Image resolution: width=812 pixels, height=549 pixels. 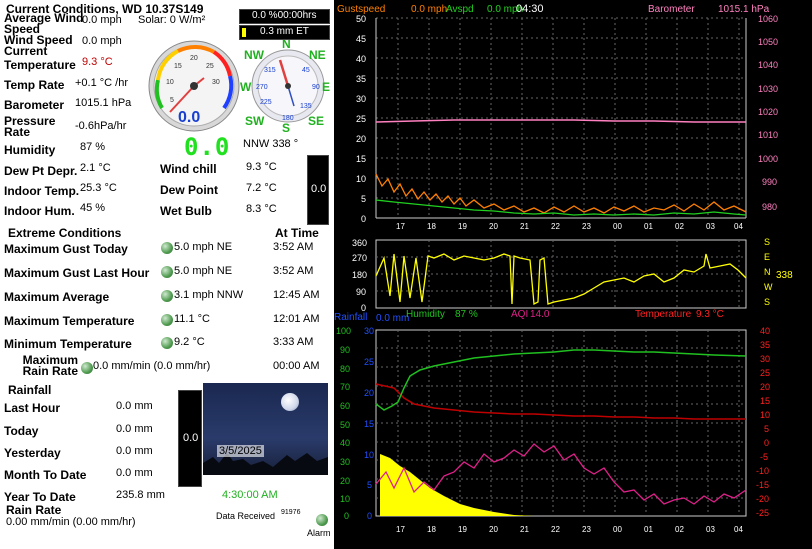 I want to click on temperature-tick: -5, so click(x=764, y=457).